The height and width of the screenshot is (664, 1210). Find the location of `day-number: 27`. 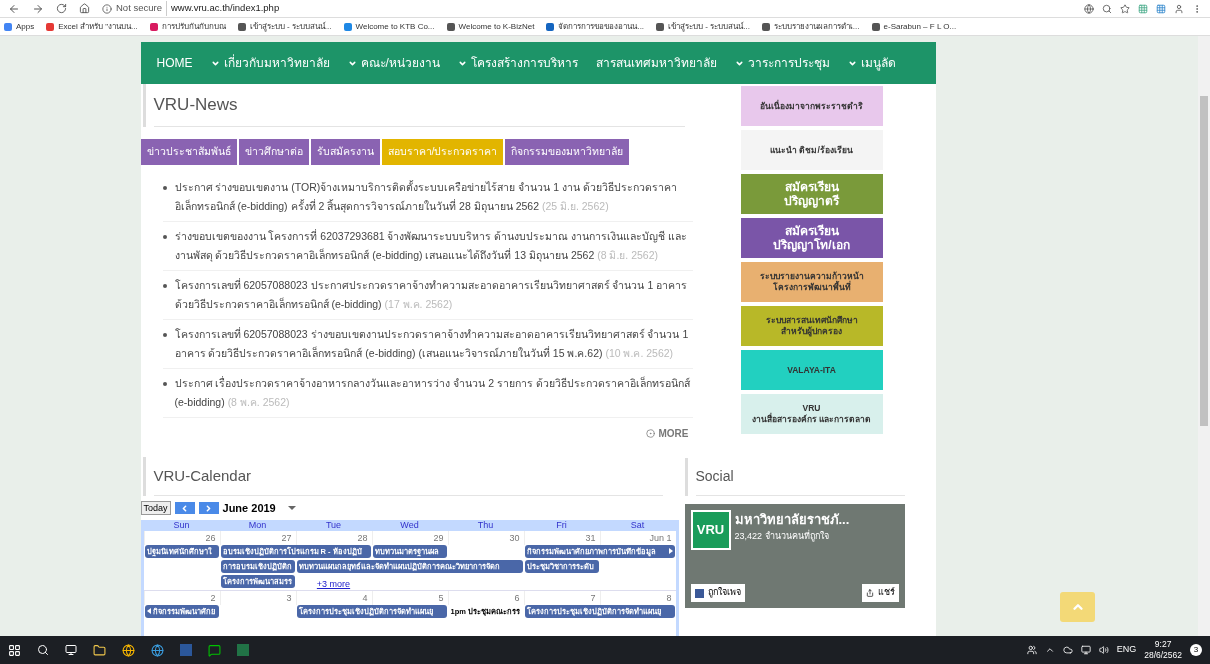

day-number: 27 is located at coordinates (257, 537).